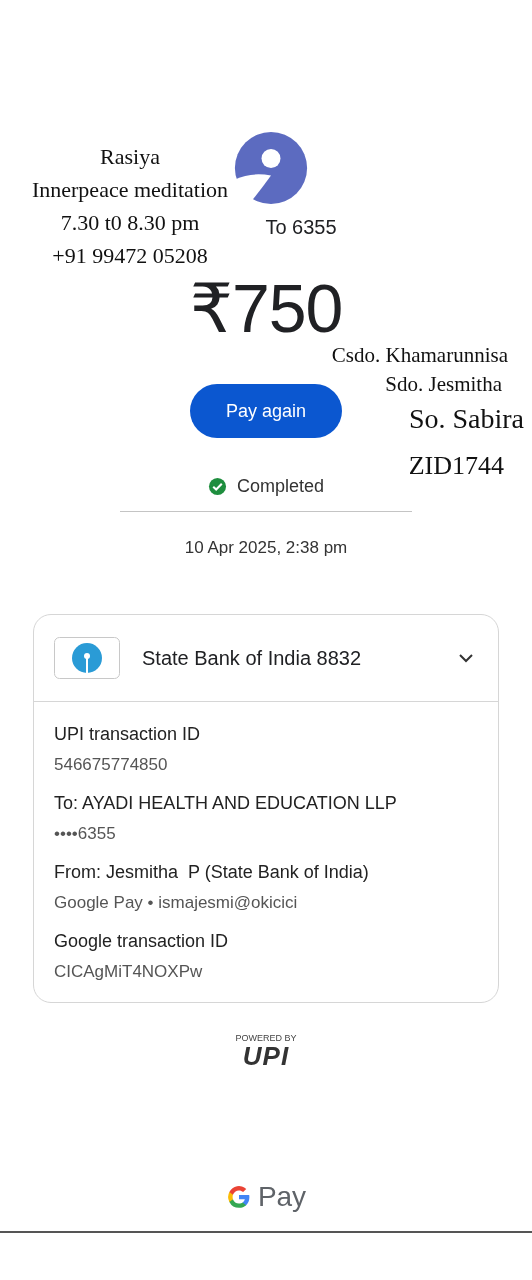 The width and height of the screenshot is (532, 1280). What do you see at coordinates (130, 223) in the screenshot?
I see `annotation-text: 7.30 t0 8.30 pm` at bounding box center [130, 223].